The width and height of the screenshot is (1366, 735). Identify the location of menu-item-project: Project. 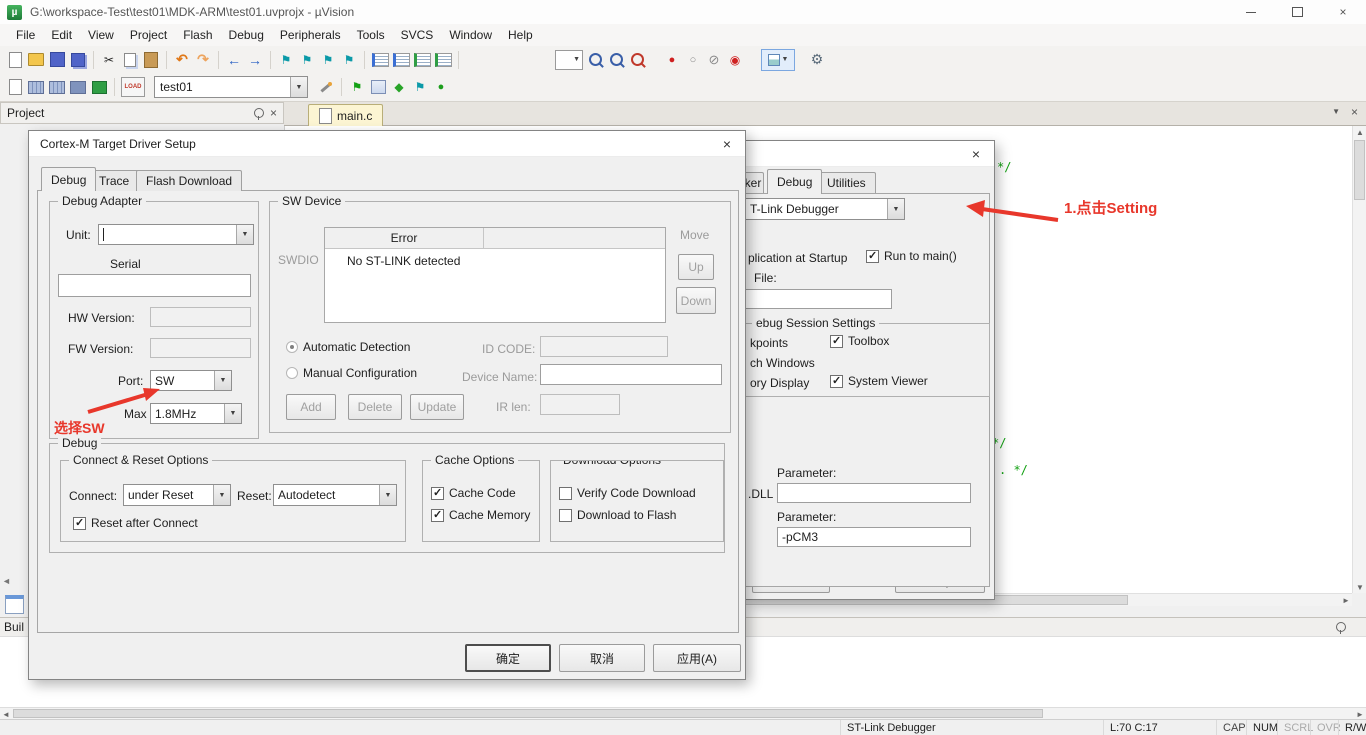
(148, 35).